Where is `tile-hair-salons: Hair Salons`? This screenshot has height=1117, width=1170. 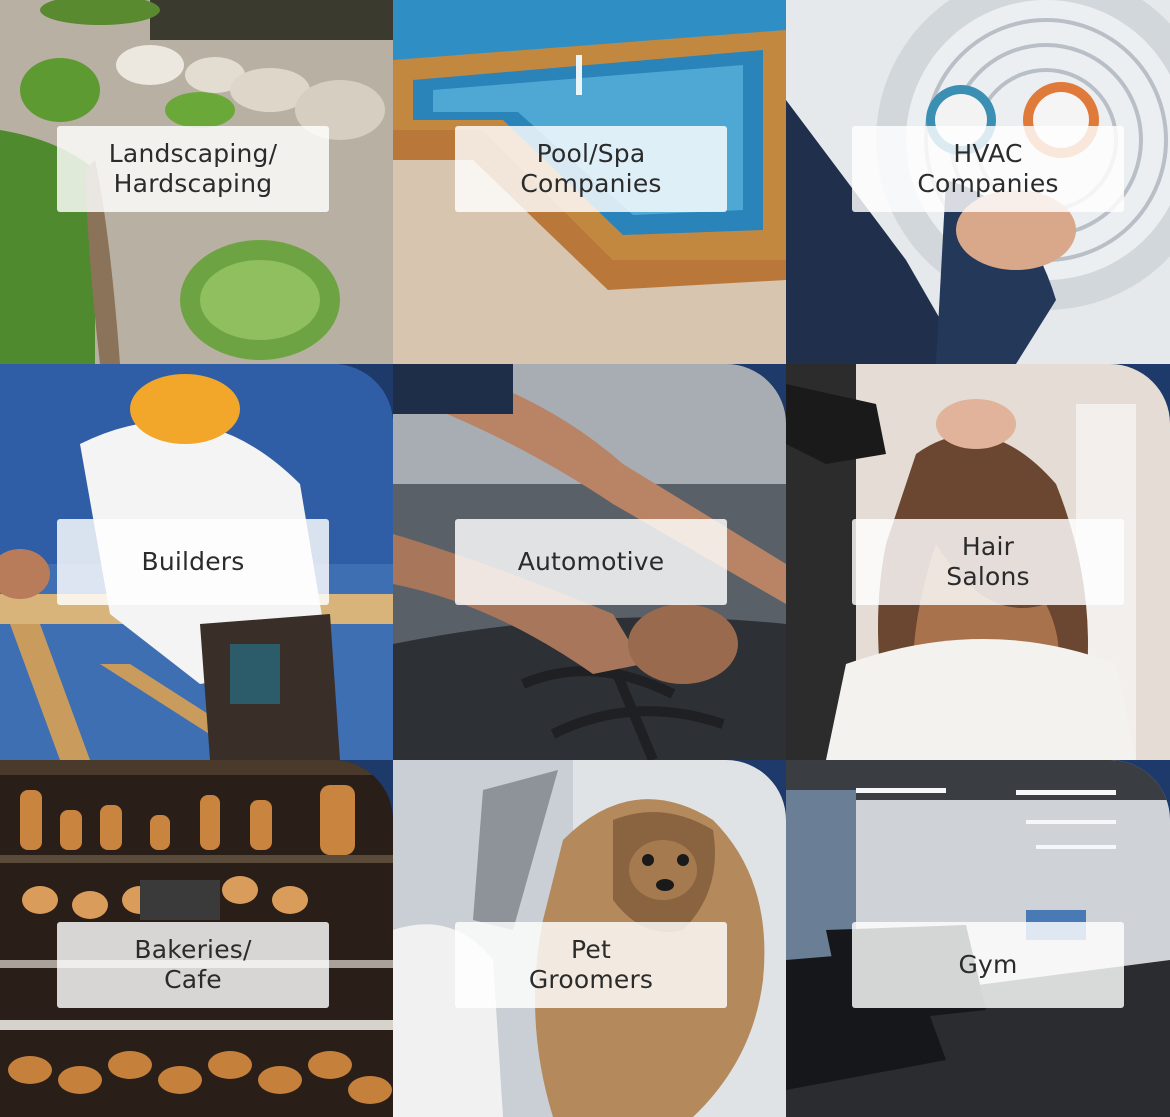
tile-hair-salons: Hair Salons is located at coordinates (978, 562).